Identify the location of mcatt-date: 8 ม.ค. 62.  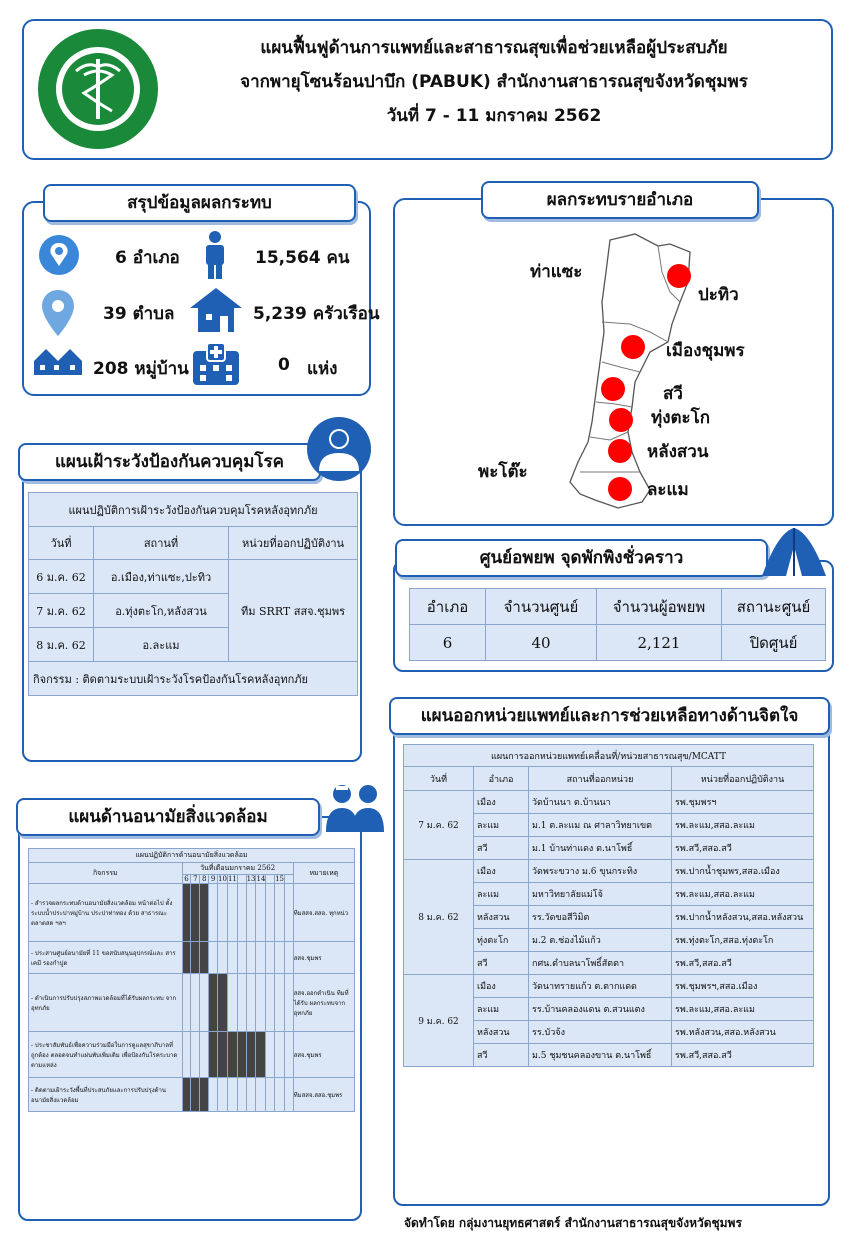
(438, 917).